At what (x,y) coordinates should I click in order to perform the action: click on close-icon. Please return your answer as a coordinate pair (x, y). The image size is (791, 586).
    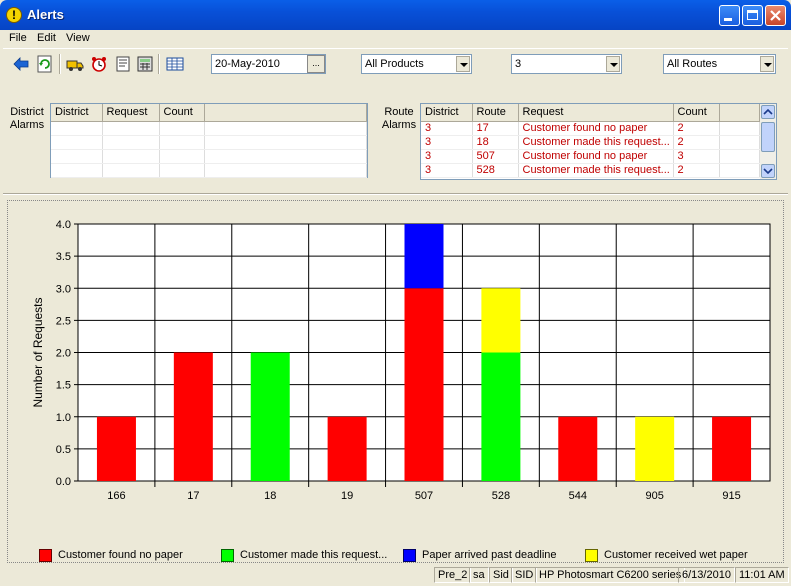
    Looking at the image, I should click on (775, 15).